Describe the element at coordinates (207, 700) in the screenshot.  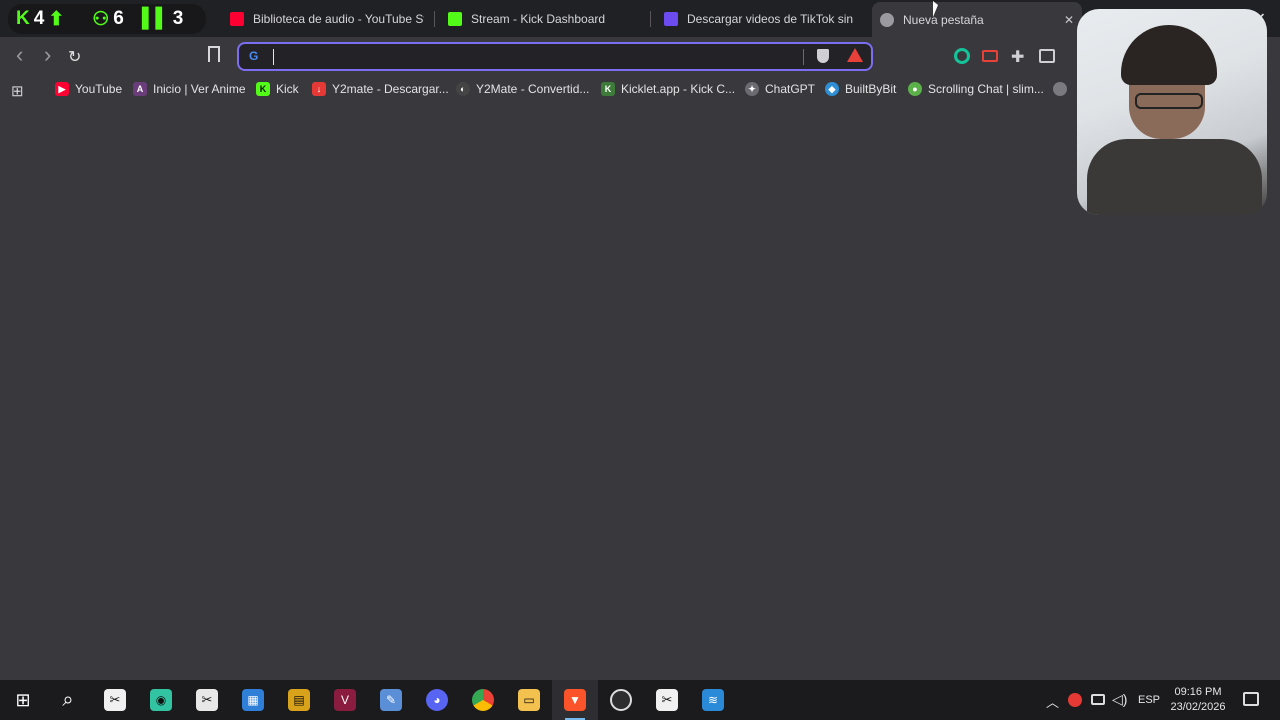
I see `capcut-alt-icon: ✂` at that location.